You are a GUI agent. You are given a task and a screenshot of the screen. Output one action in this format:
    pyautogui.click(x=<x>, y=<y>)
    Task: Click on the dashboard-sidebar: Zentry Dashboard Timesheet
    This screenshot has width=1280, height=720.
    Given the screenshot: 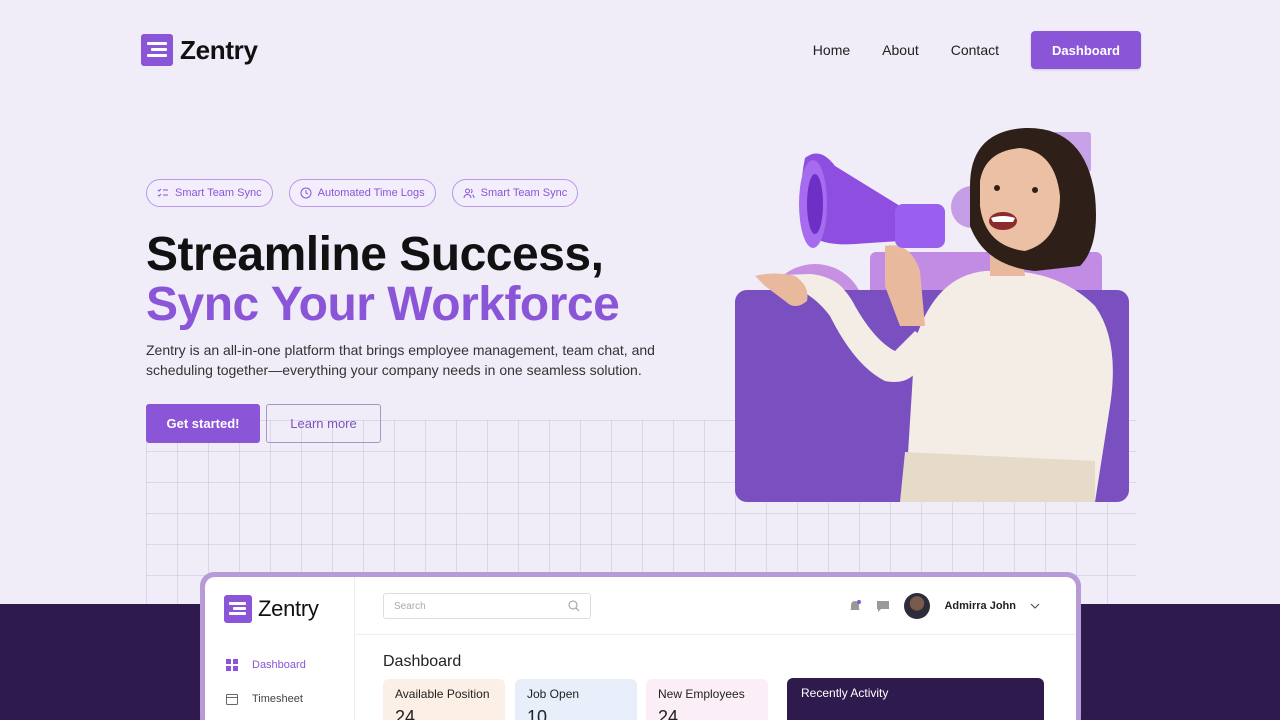 What is the action you would take?
    pyautogui.click(x=280, y=648)
    